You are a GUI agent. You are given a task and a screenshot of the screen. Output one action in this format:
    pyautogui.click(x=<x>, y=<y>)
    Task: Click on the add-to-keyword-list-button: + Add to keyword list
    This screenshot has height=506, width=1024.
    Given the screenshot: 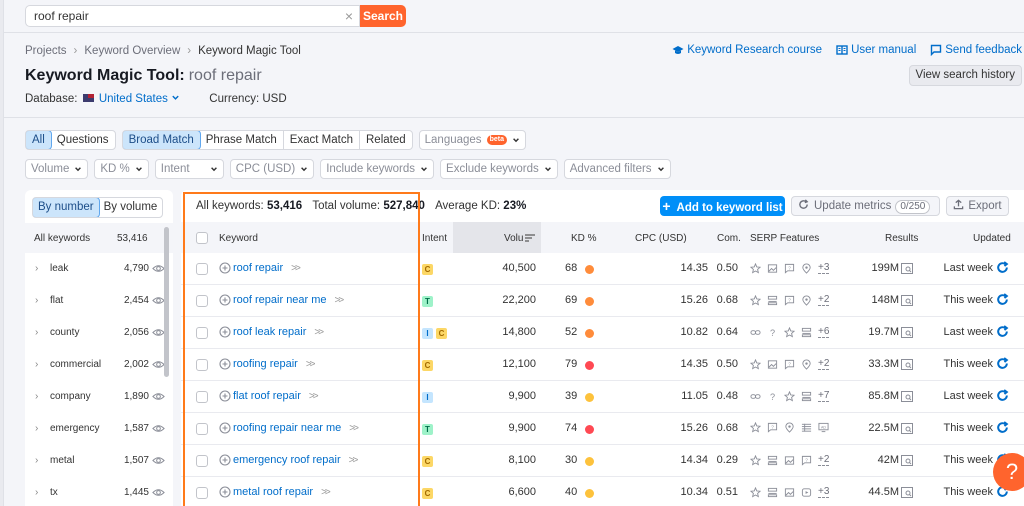 What is the action you would take?
    pyautogui.click(x=722, y=206)
    